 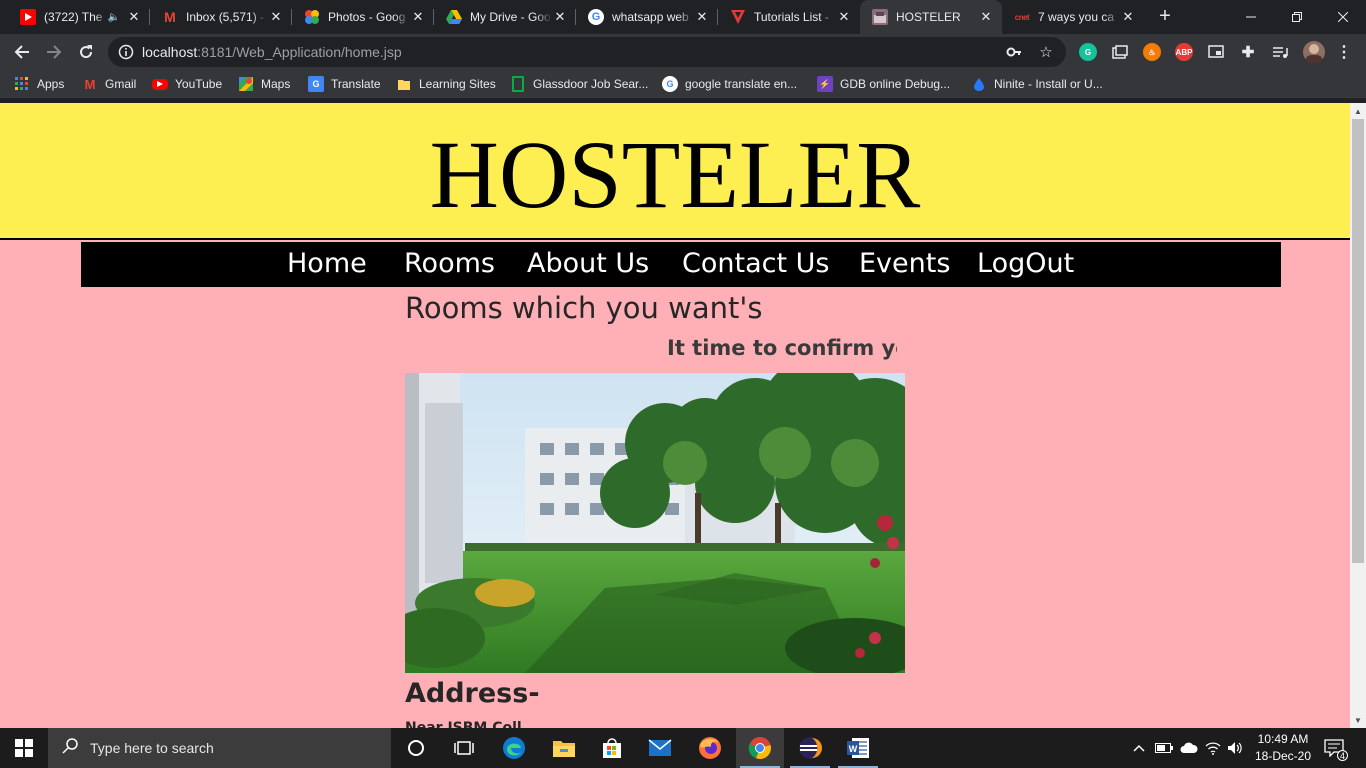 I want to click on bookmark-learning-sites: Learning Sites, so click(x=446, y=84).